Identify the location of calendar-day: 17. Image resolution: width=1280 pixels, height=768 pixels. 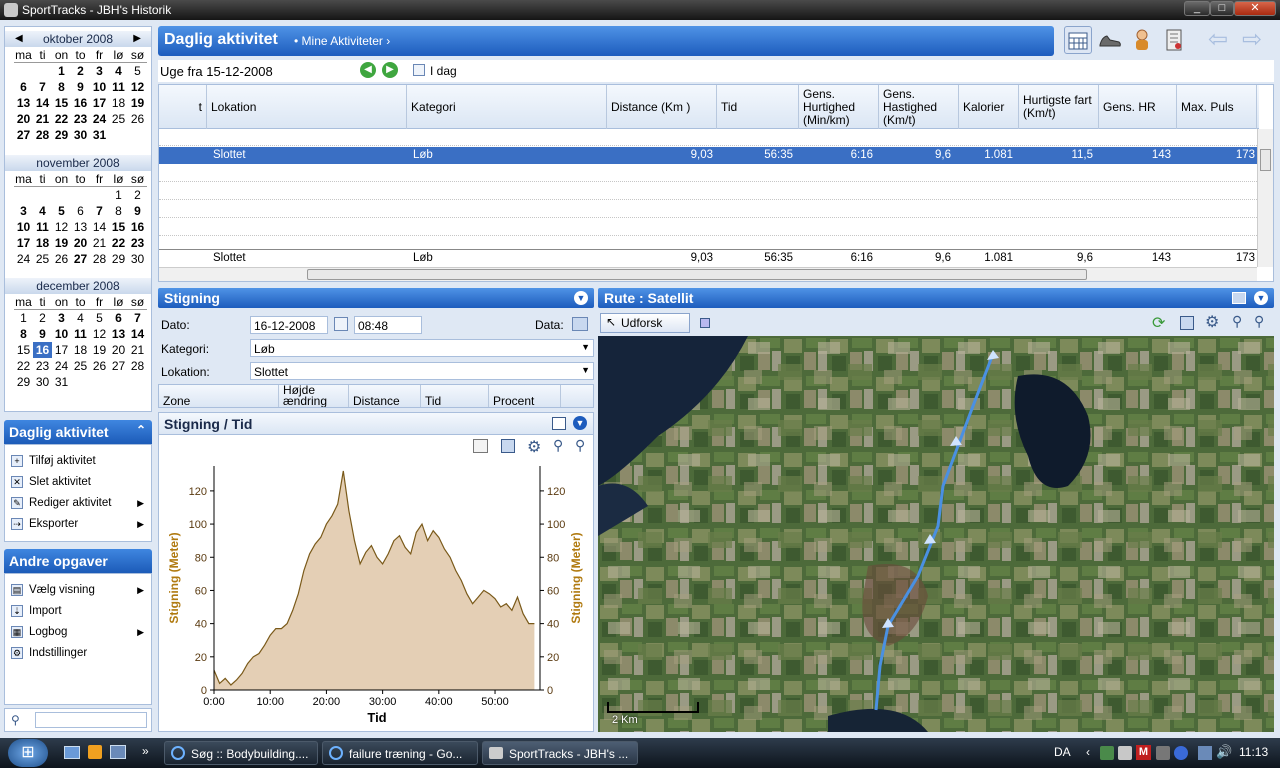
(23, 243).